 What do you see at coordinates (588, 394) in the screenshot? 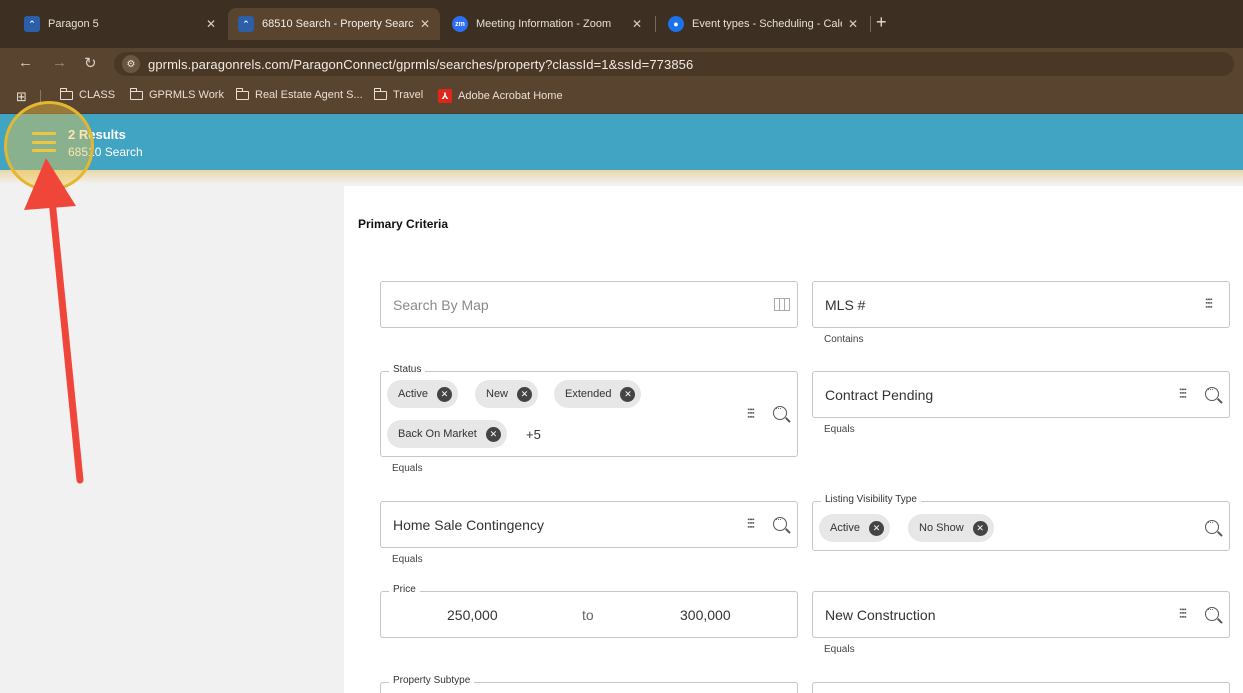
I see `chip-label: Extended` at bounding box center [588, 394].